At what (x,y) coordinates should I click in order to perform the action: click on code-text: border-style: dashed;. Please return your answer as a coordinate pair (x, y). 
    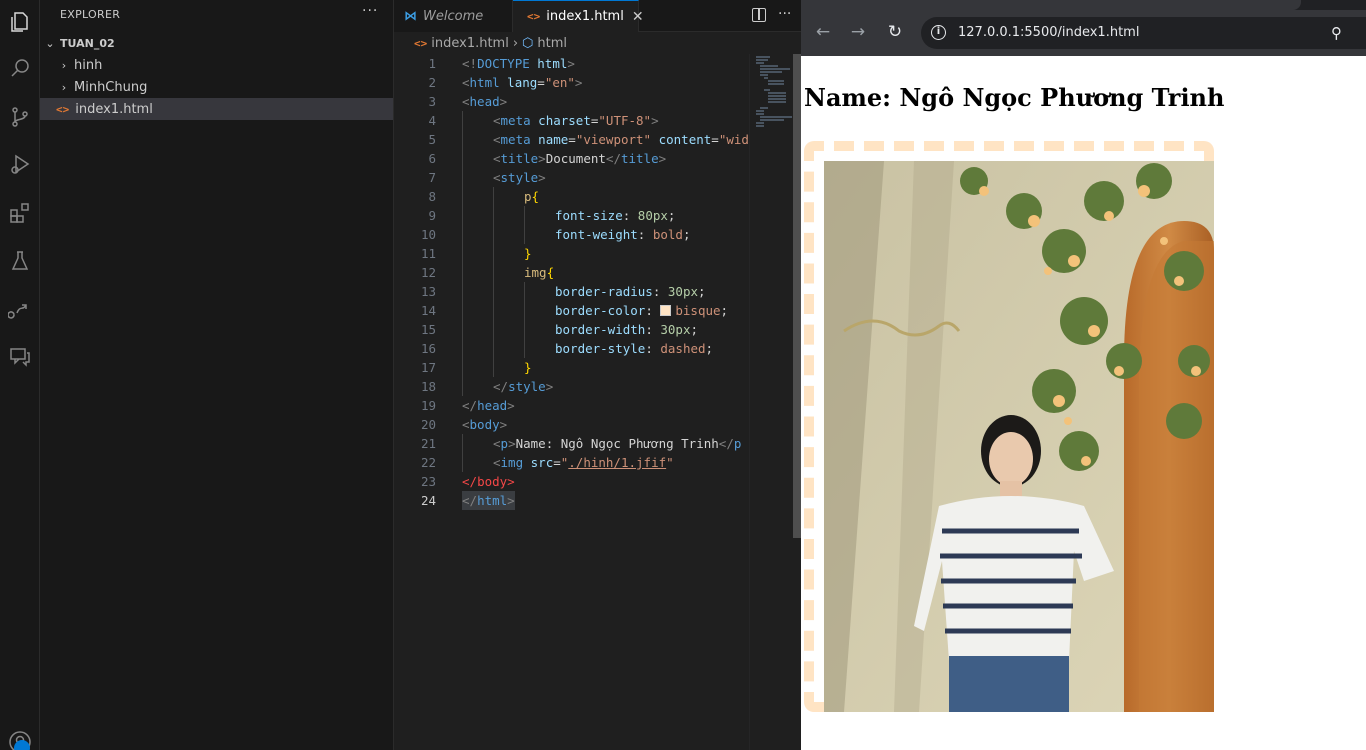
    Looking at the image, I should click on (634, 348).